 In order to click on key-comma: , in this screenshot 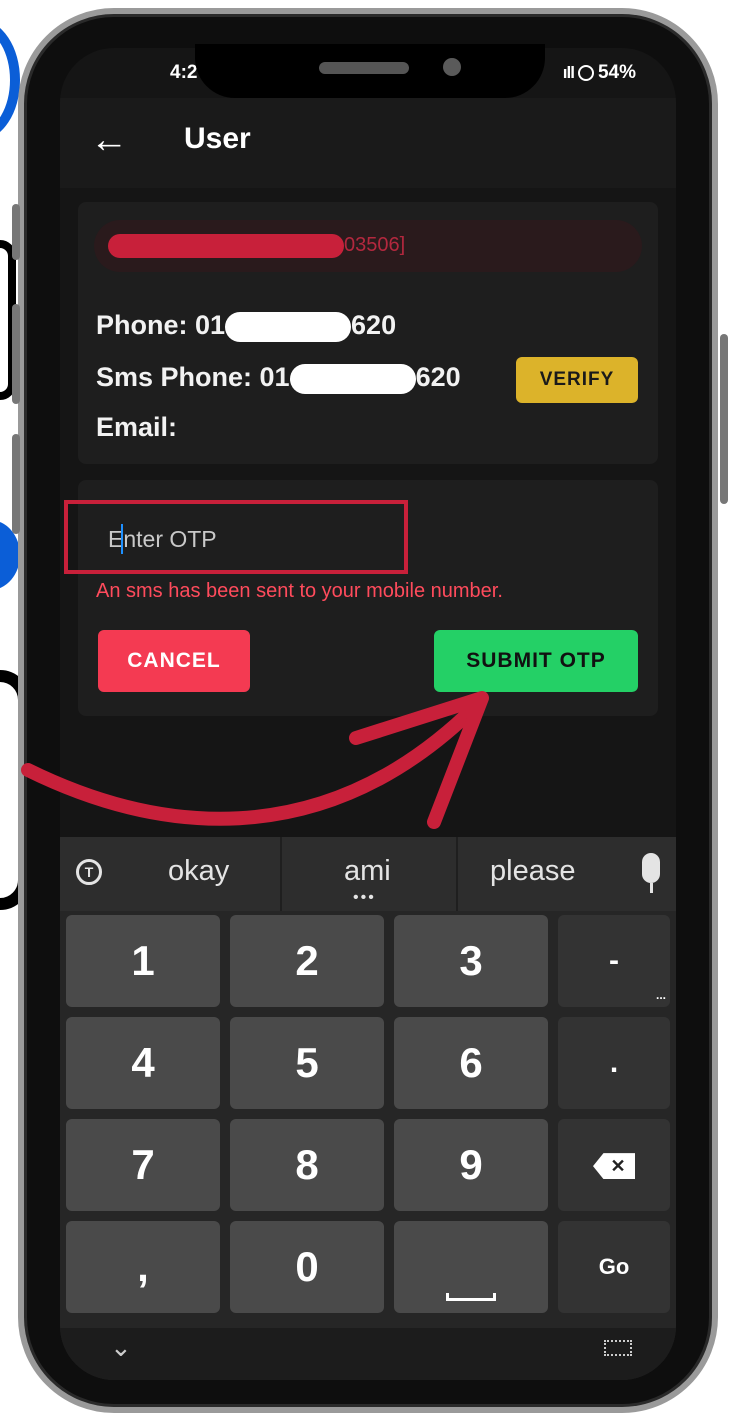, I will do `click(143, 1267)`.